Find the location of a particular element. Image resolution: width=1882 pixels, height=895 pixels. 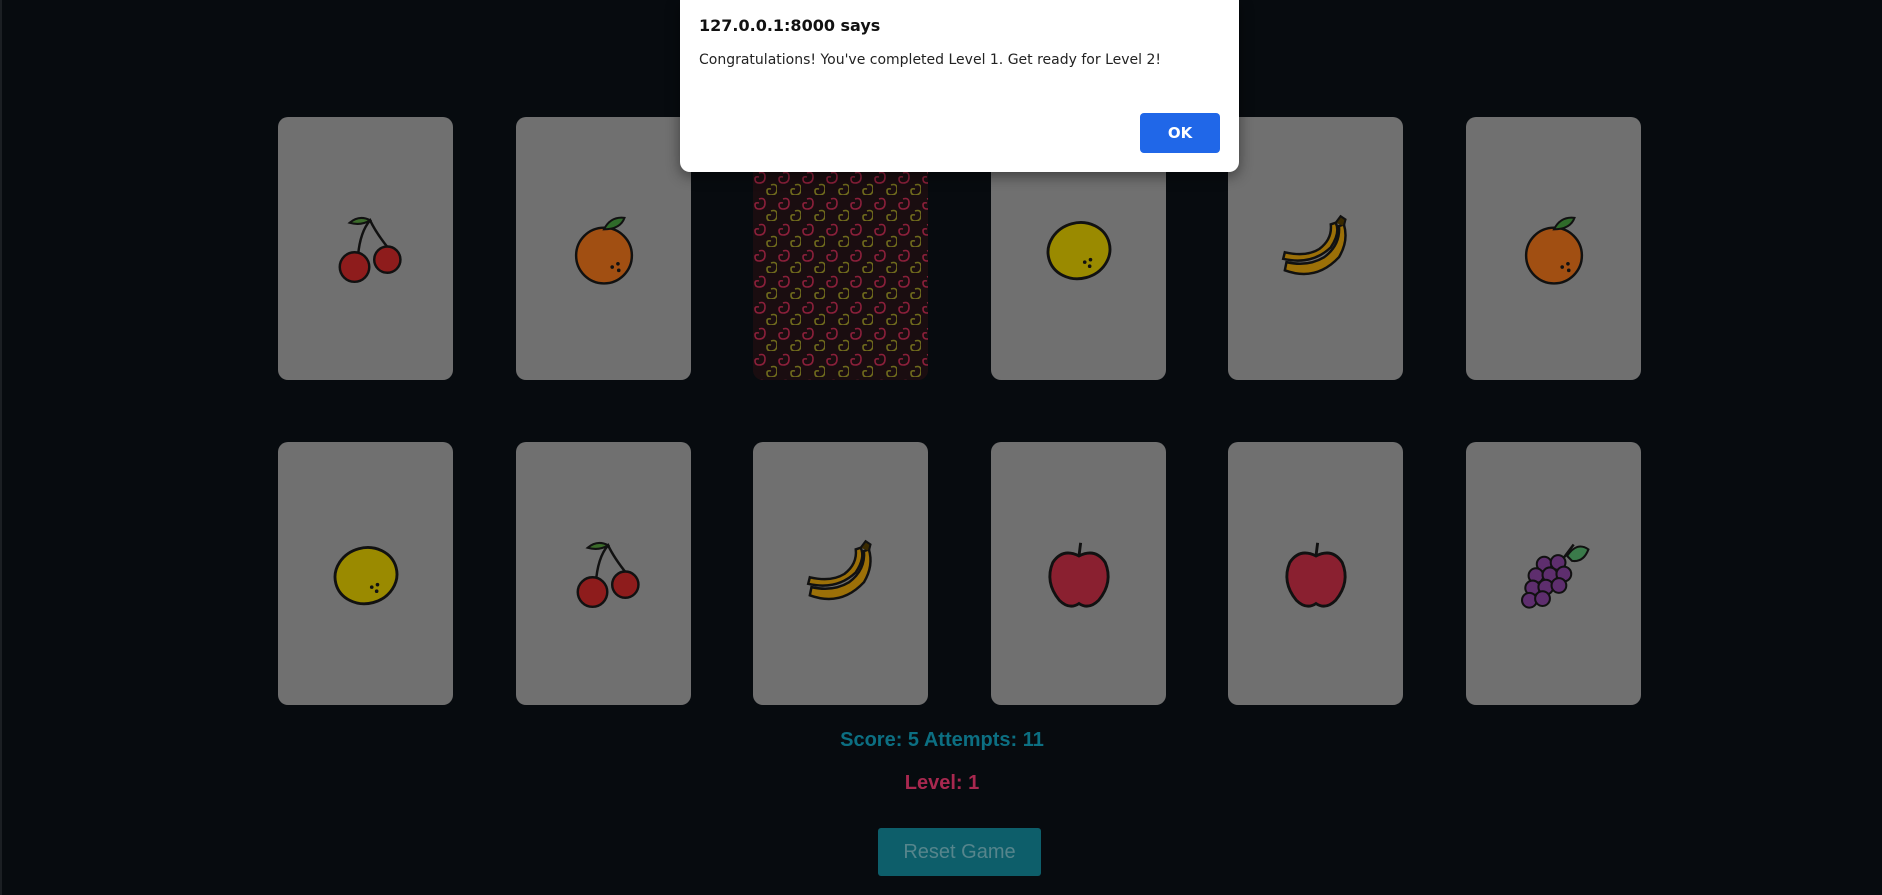

card-r1-c5 is located at coordinates (1315, 248).